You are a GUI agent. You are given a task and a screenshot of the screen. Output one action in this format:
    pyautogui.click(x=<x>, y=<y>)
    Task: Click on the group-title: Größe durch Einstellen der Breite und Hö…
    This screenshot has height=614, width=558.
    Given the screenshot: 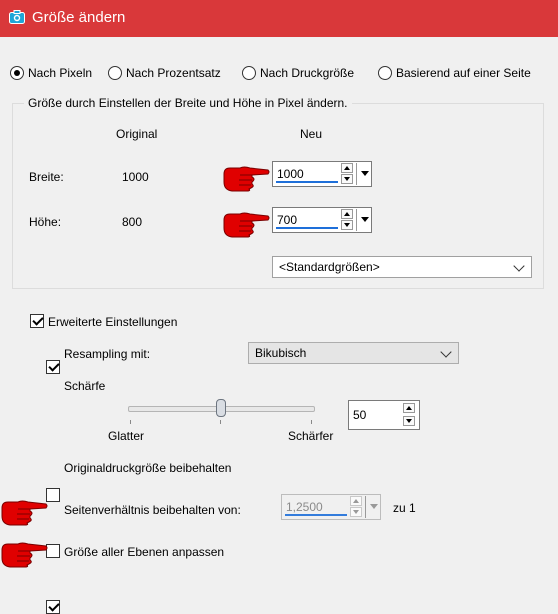 What is the action you would take?
    pyautogui.click(x=188, y=103)
    